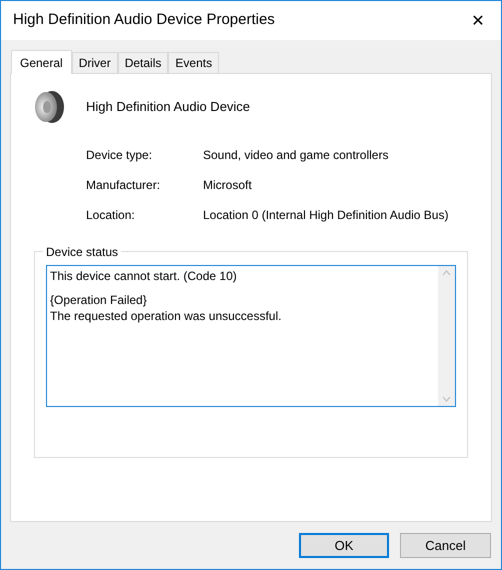  What do you see at coordinates (144, 20) in the screenshot?
I see `window-title: High Definition Audio Device Properties` at bounding box center [144, 20].